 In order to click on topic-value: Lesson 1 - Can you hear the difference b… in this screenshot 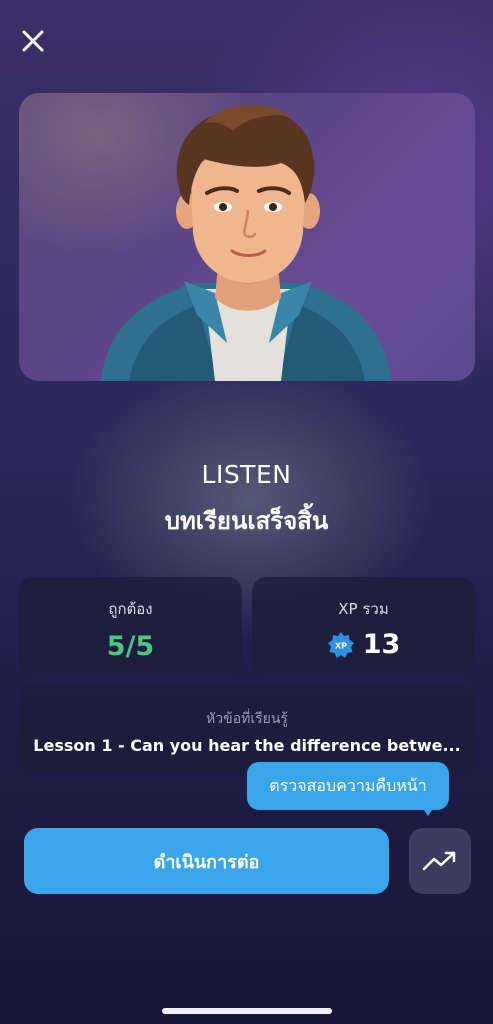, I will do `click(247, 745)`.